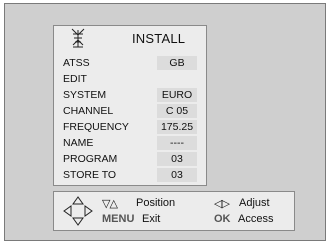  I want to click on menu-row-value: C 05, so click(177, 111).